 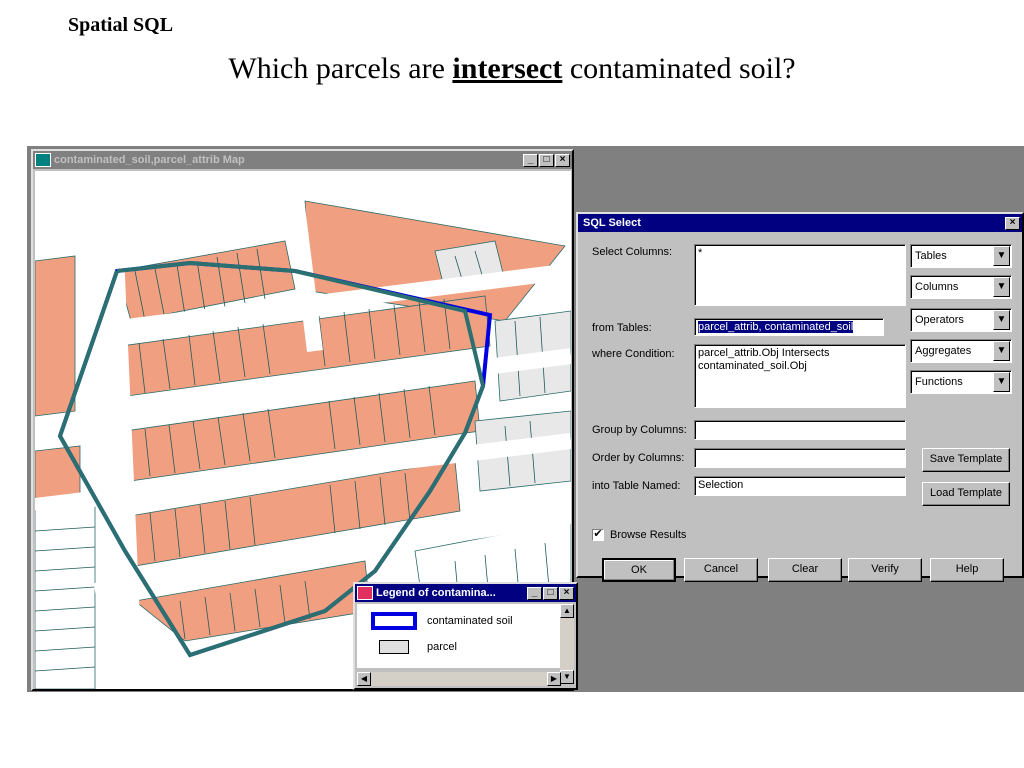 I want to click on legend-item: parcel, so click(x=414, y=647).